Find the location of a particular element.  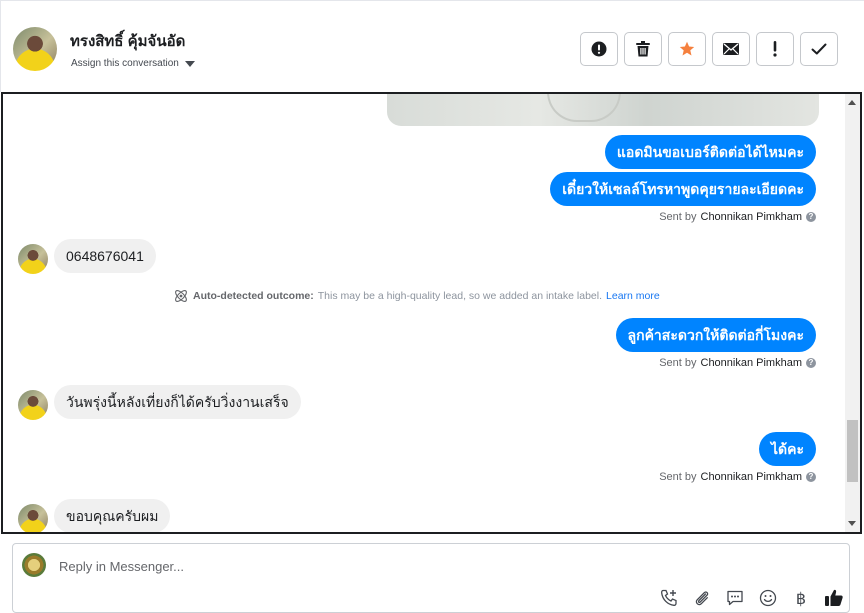

reply-composer: ฿ is located at coordinates (431, 578).